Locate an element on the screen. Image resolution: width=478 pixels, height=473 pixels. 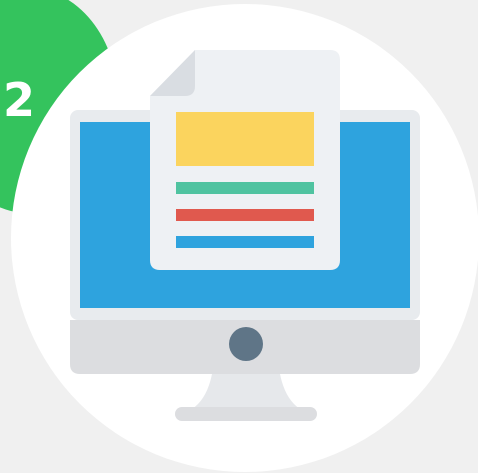
power-button-icon is located at coordinates (246, 344).